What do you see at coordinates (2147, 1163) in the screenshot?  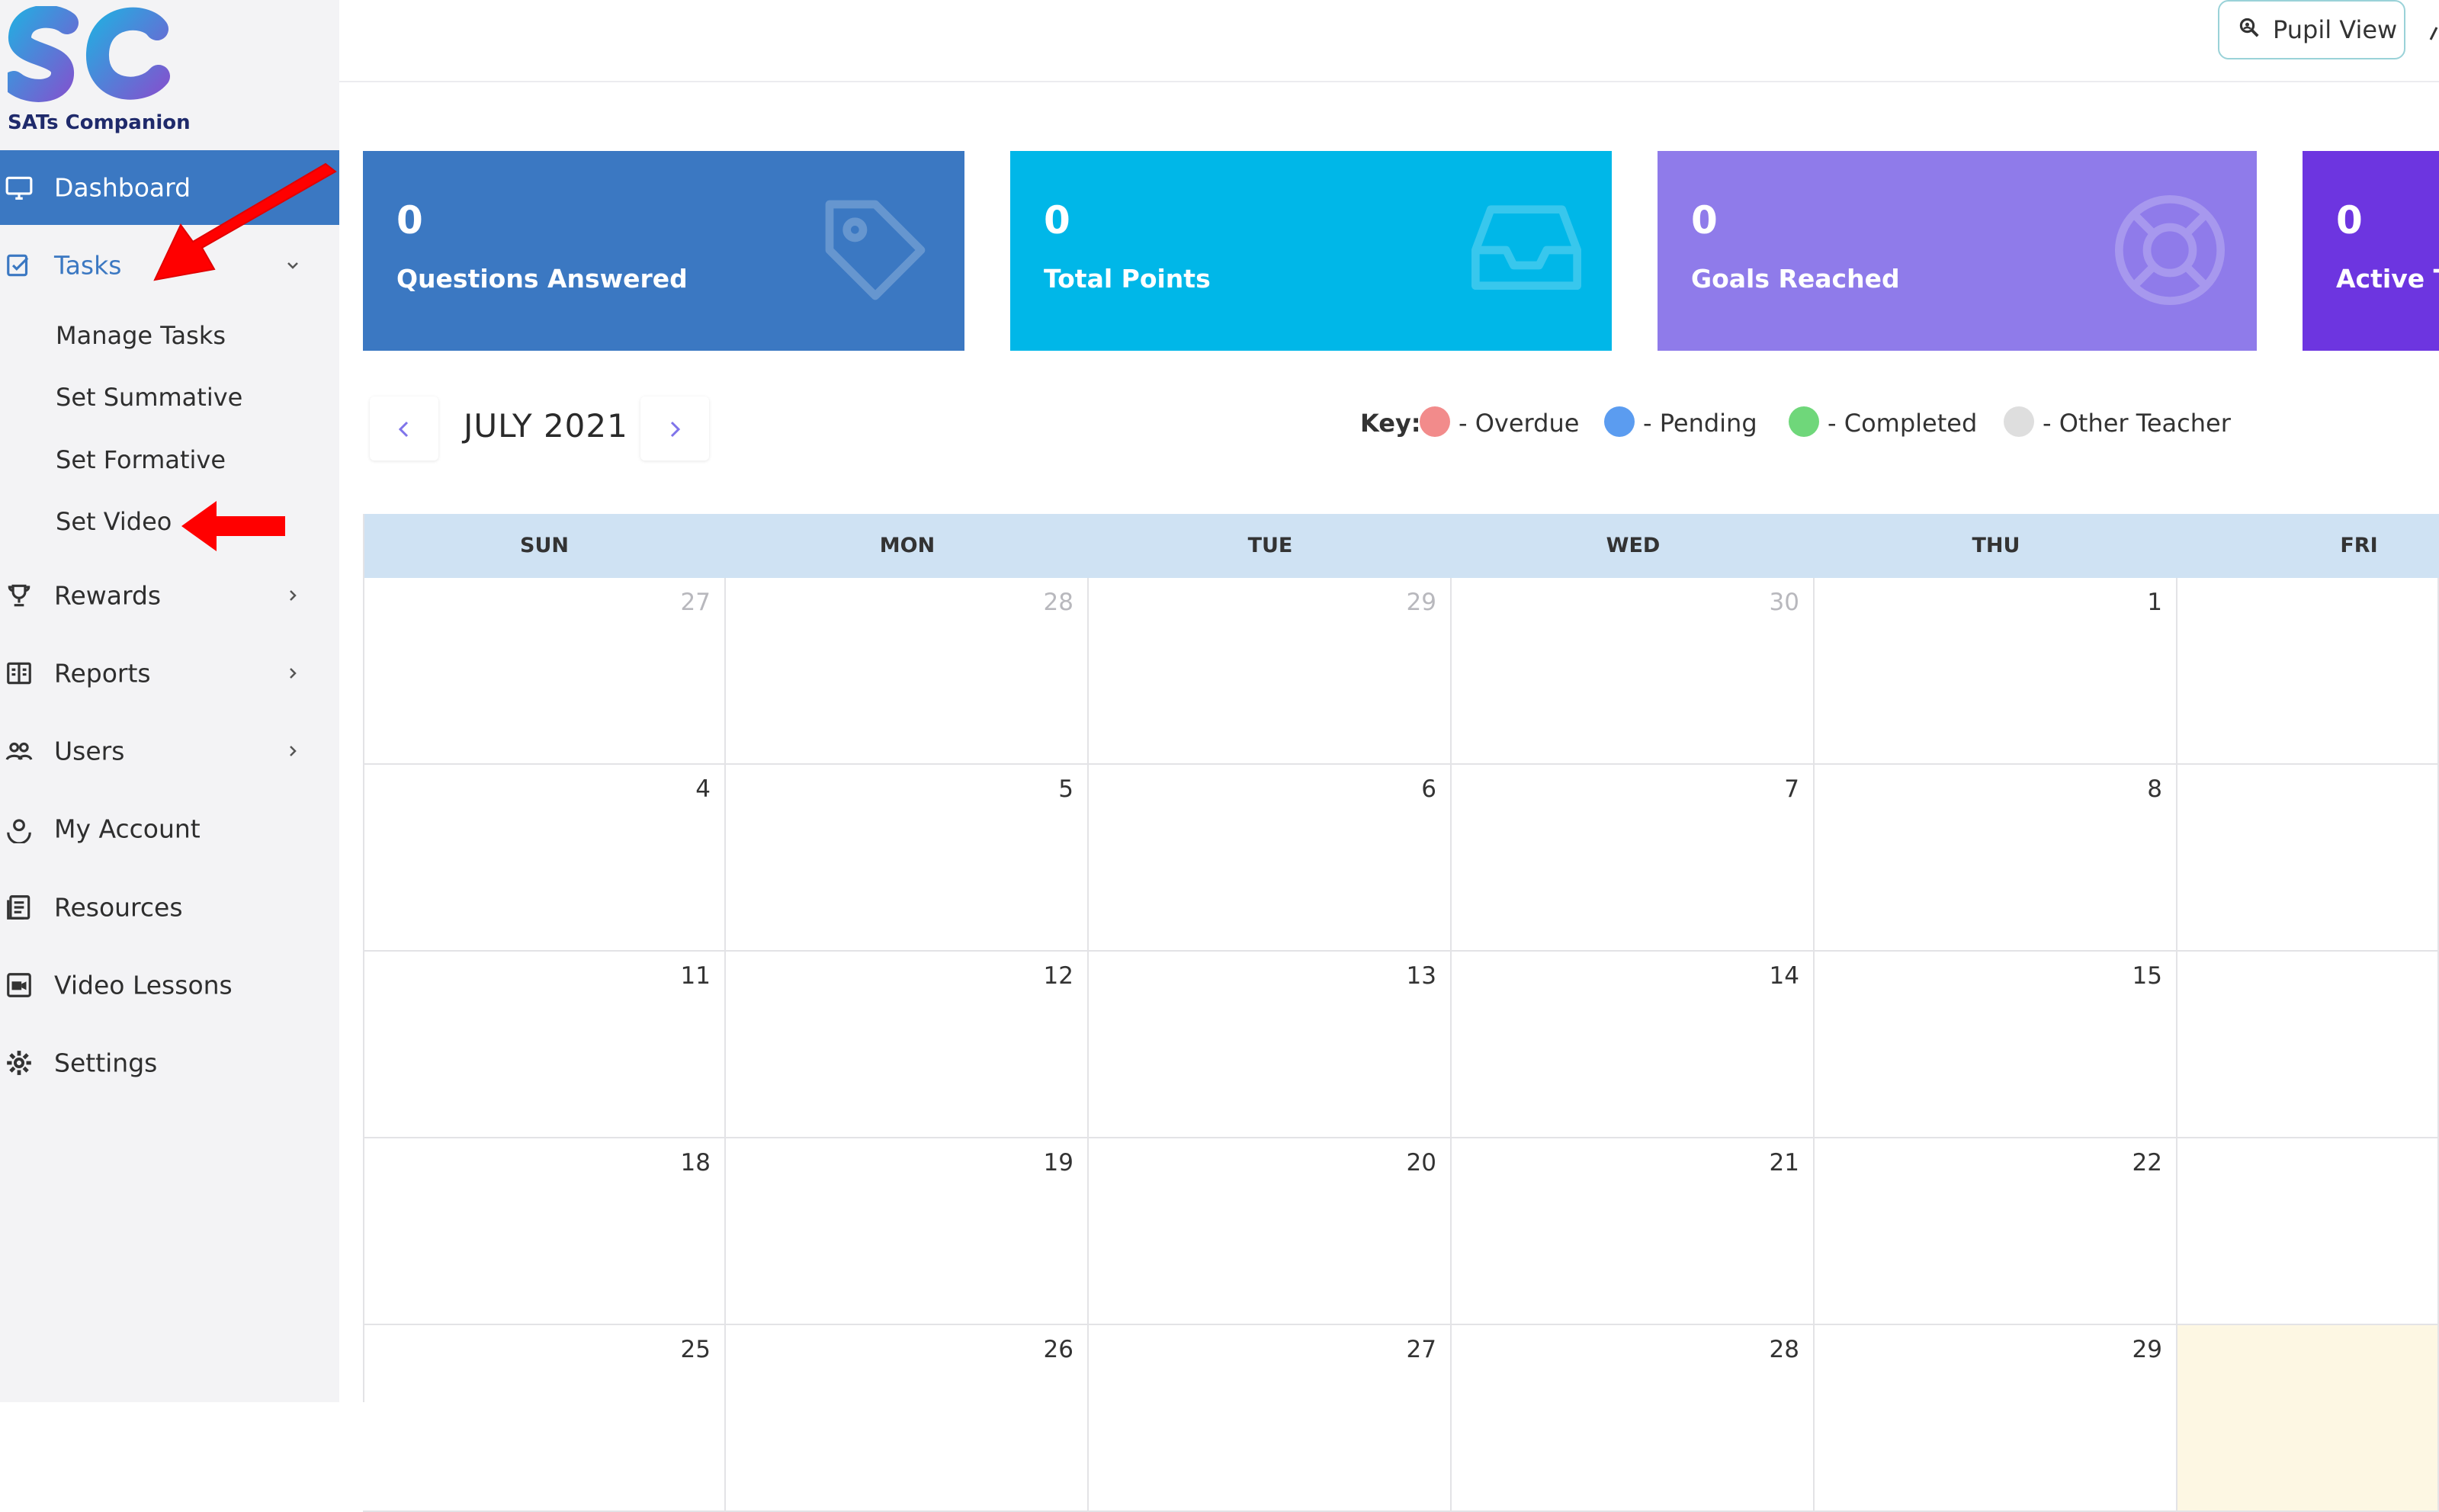 I see `day-number: 22` at bounding box center [2147, 1163].